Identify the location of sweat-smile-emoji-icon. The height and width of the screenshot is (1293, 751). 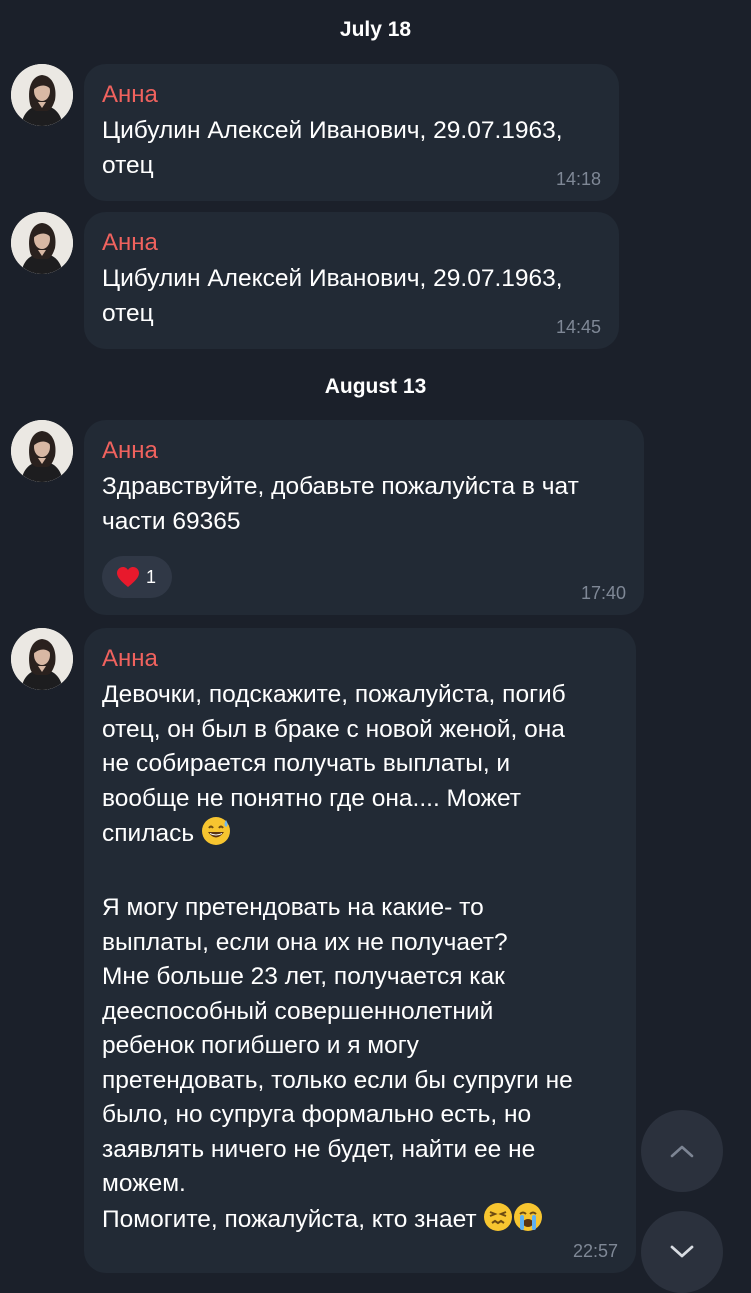
(216, 836).